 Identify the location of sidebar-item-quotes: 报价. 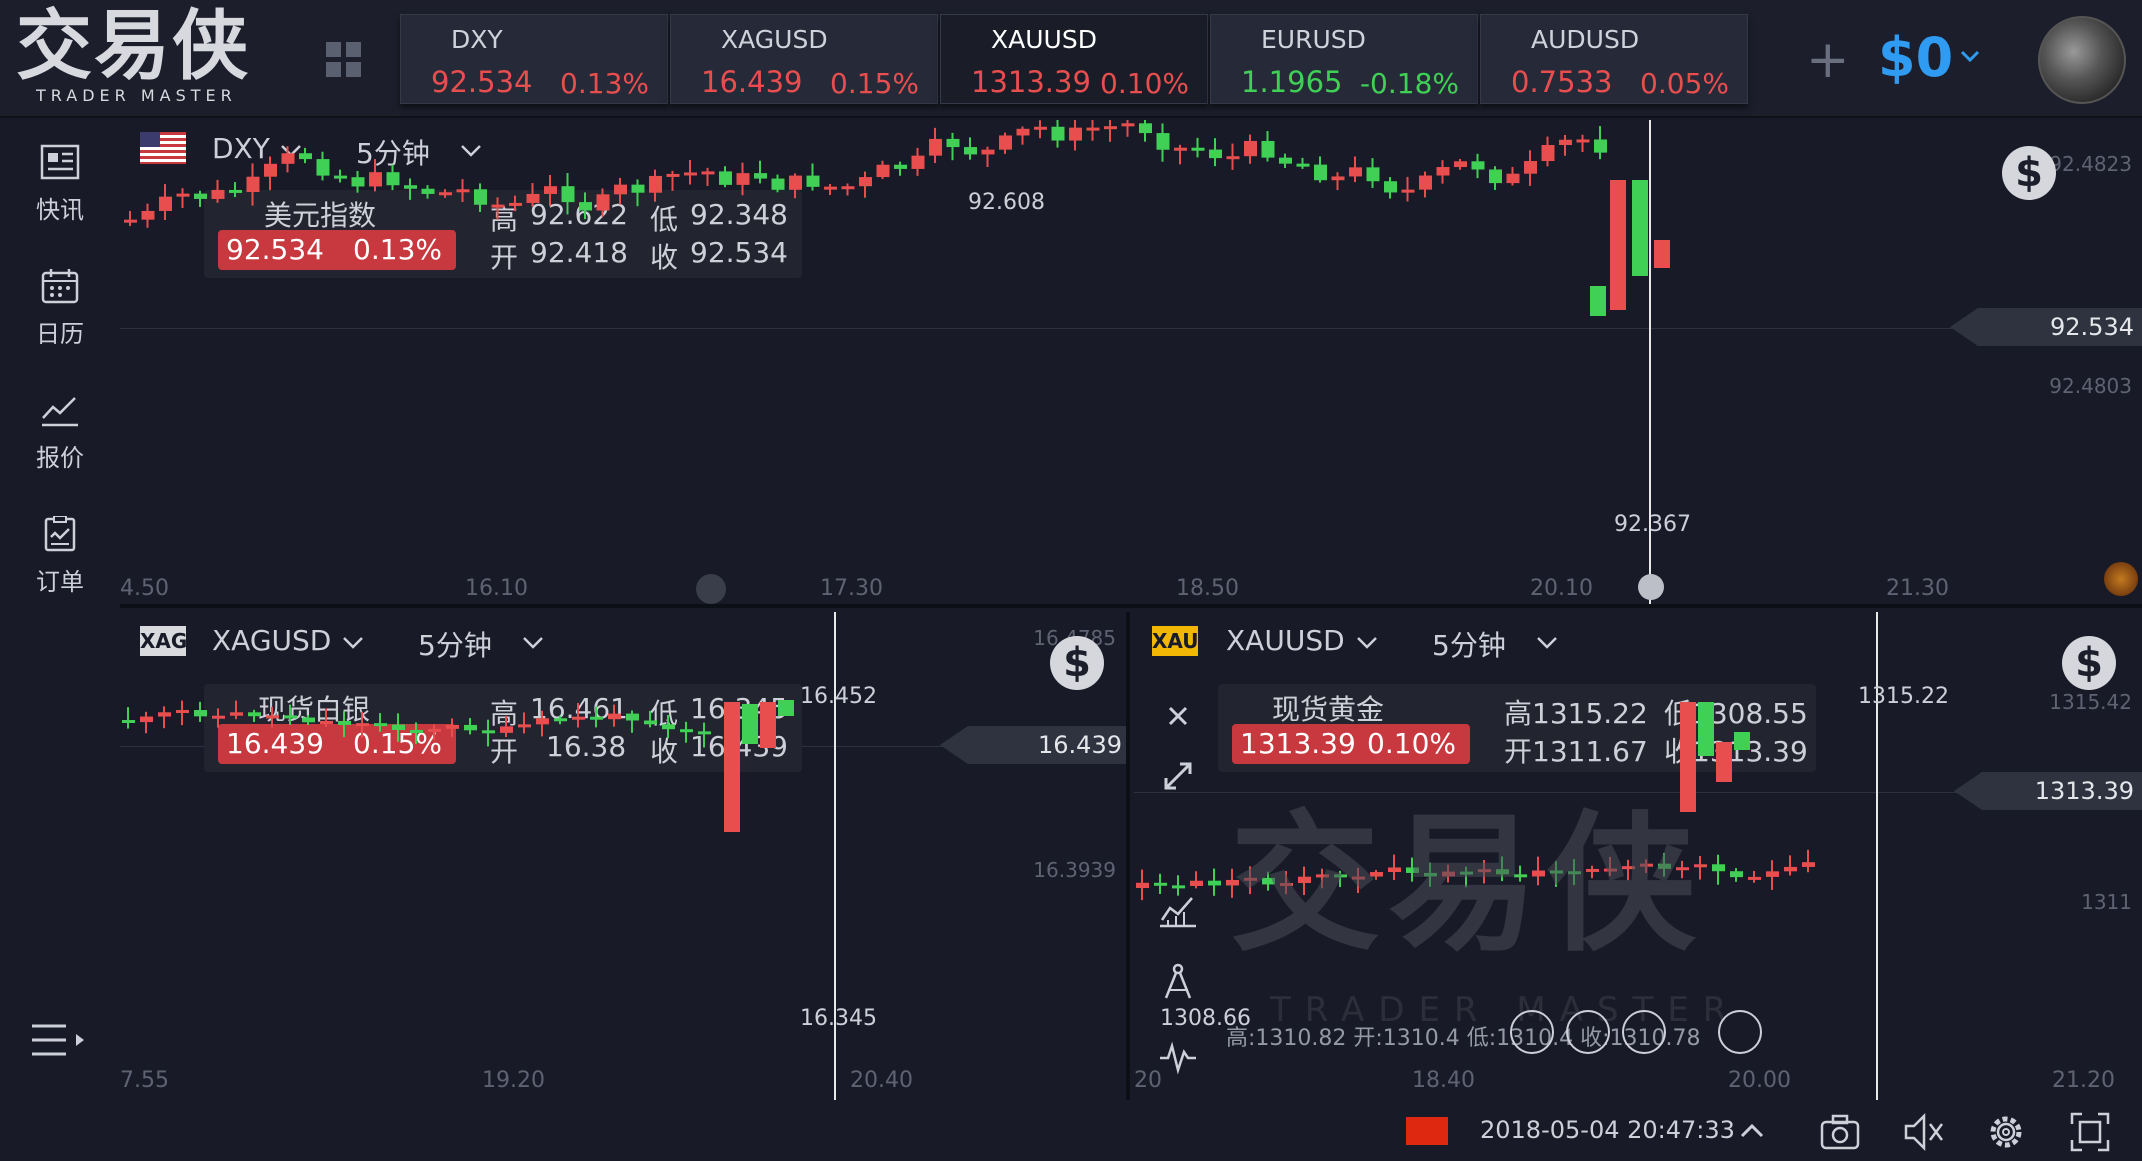
(60, 432).